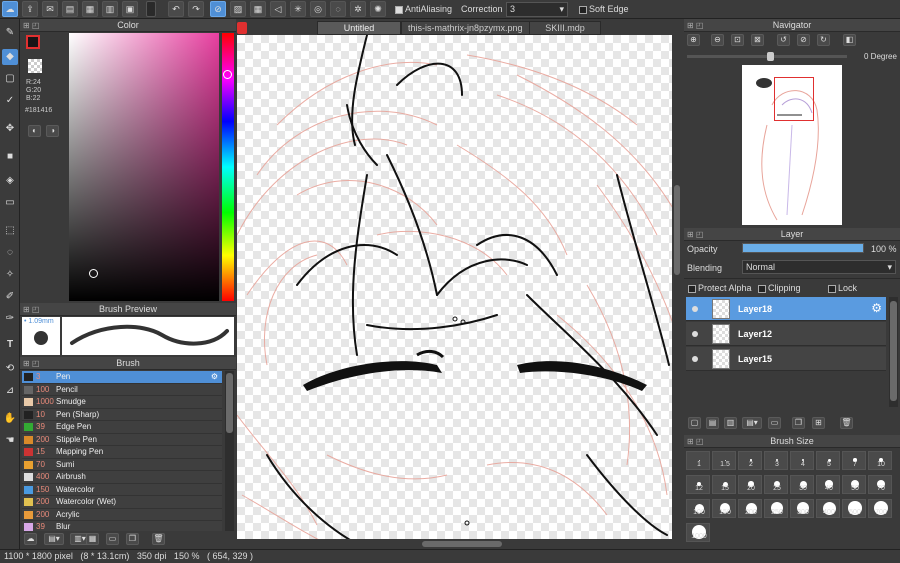 The height and width of the screenshot is (563, 900). What do you see at coordinates (122, 377) in the screenshot?
I see `brush-item: 3 Pen ⚙` at bounding box center [122, 377].